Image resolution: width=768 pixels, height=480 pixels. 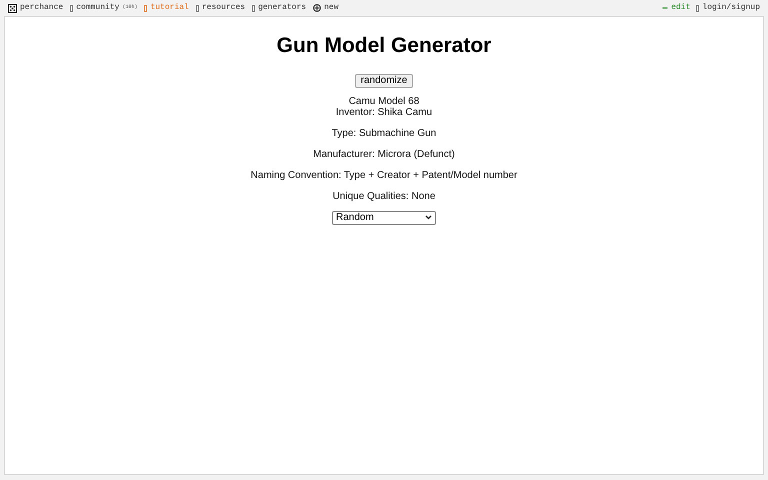 What do you see at coordinates (384, 154) in the screenshot?
I see `result-line: Manufacturer: Microra (Defunct)` at bounding box center [384, 154].